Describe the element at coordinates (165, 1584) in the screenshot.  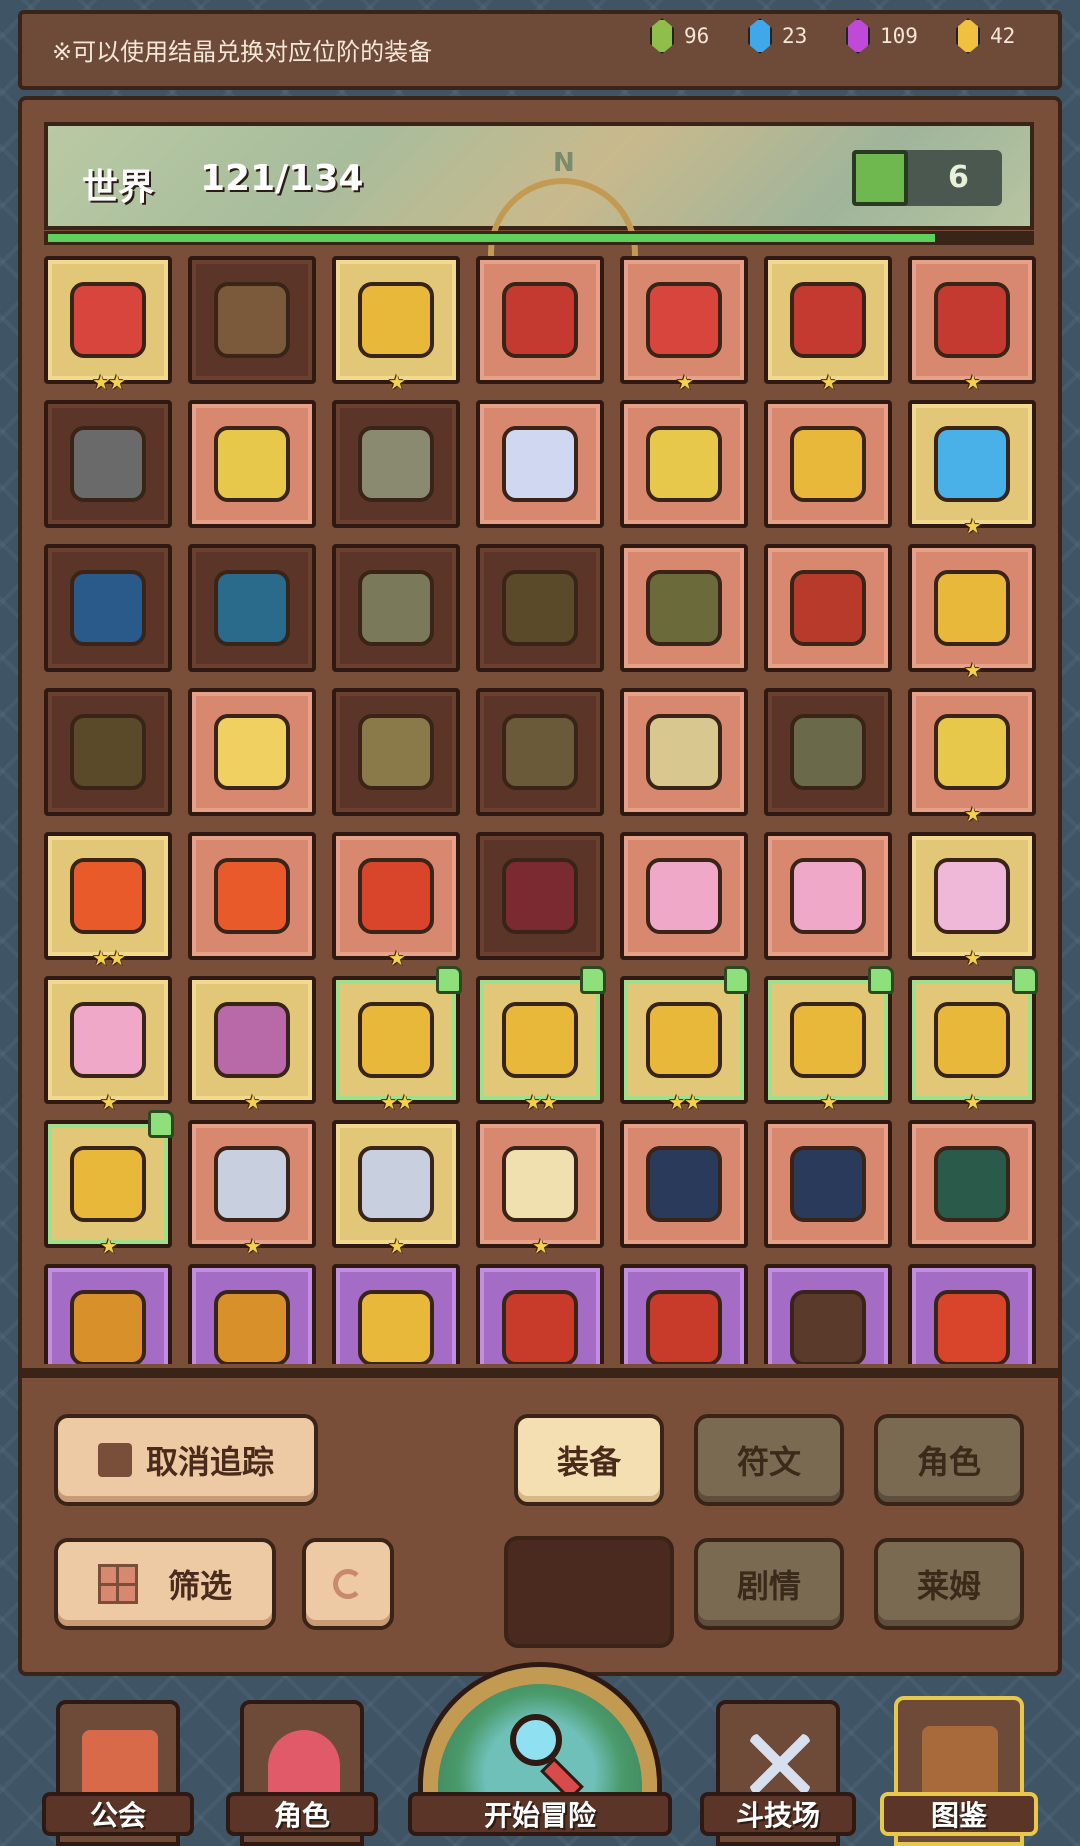
I see `filter-button: 筛选` at that location.